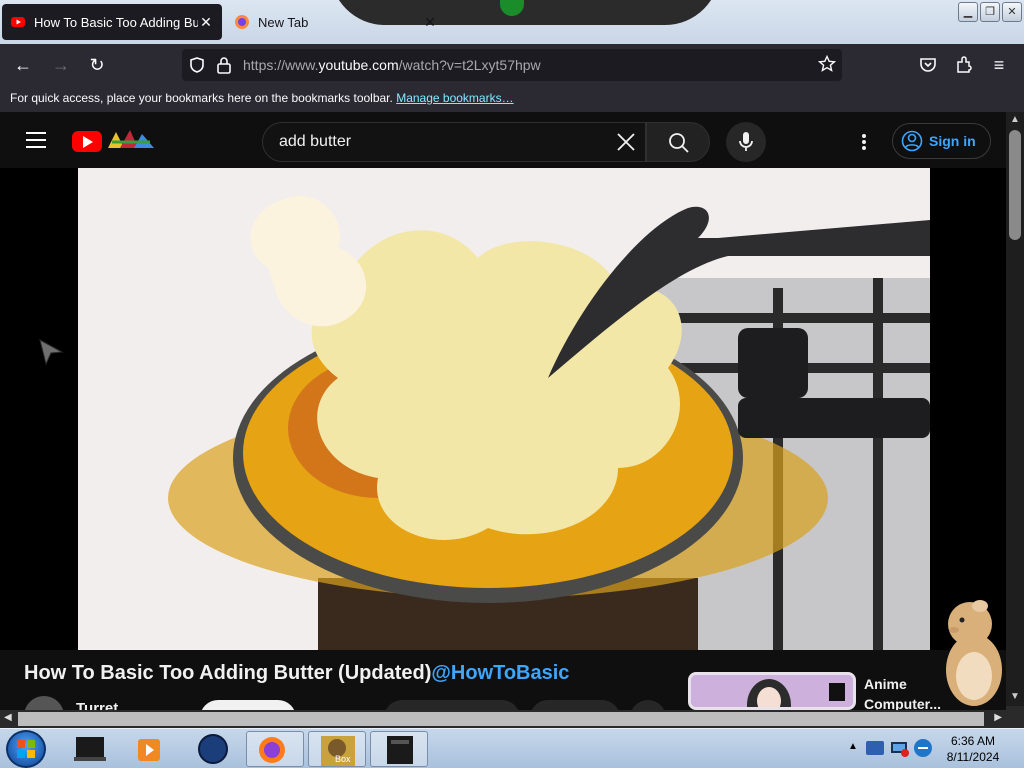 The height and width of the screenshot is (768, 1024). I want to click on terminal-icon, so click(90, 749).